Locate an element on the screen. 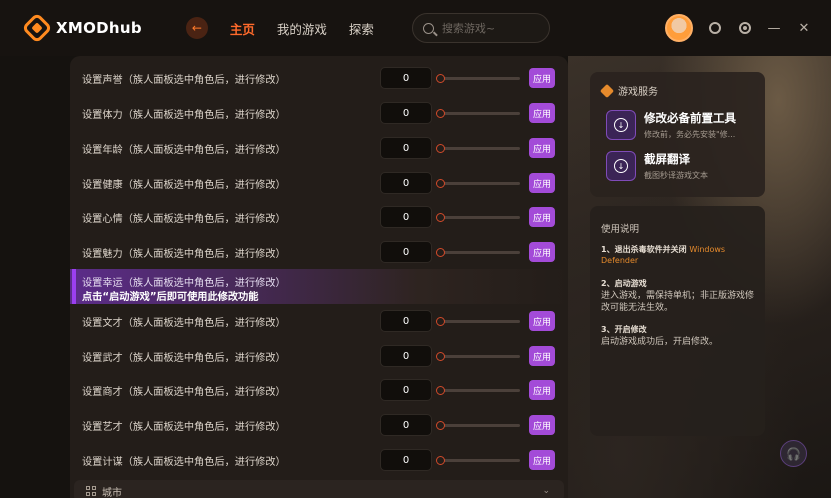 This screenshot has height=498, width=831. cheat-label: 设置健康（族人面板选中角色后，进行修改） is located at coordinates (184, 185).